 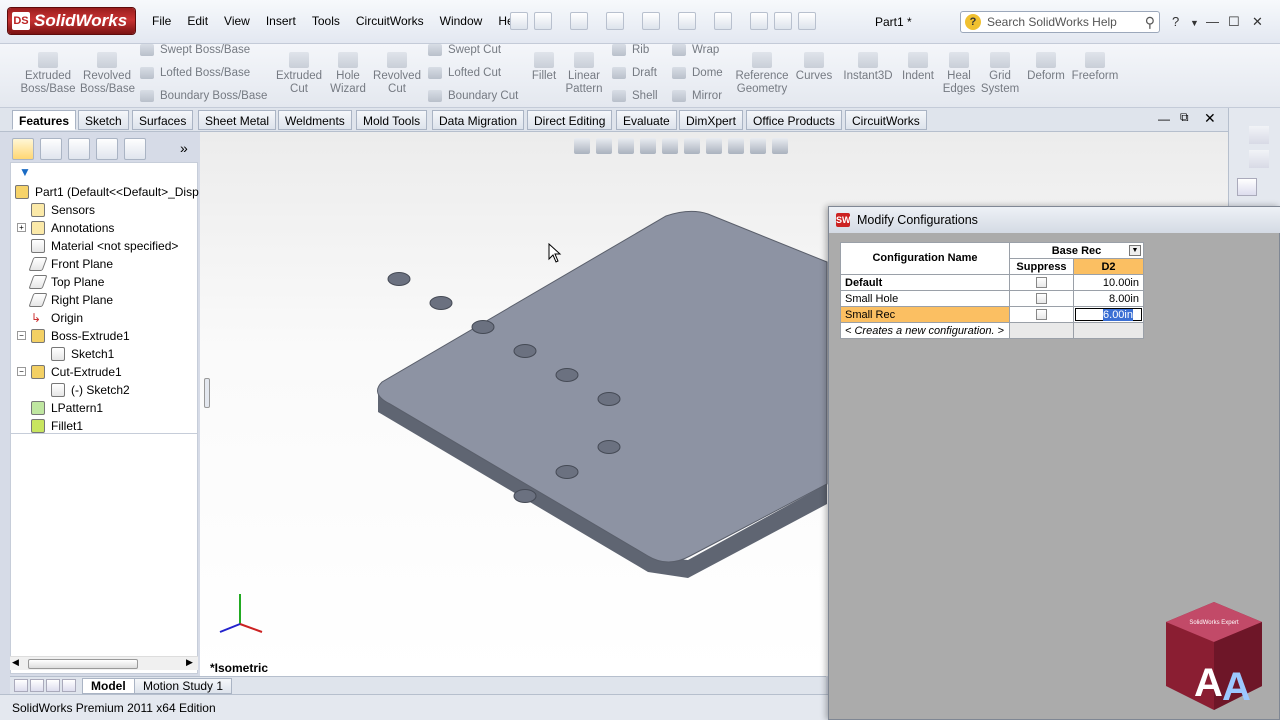 I want to click on tree-item-annotations: + Annotations, so click(x=65, y=228).